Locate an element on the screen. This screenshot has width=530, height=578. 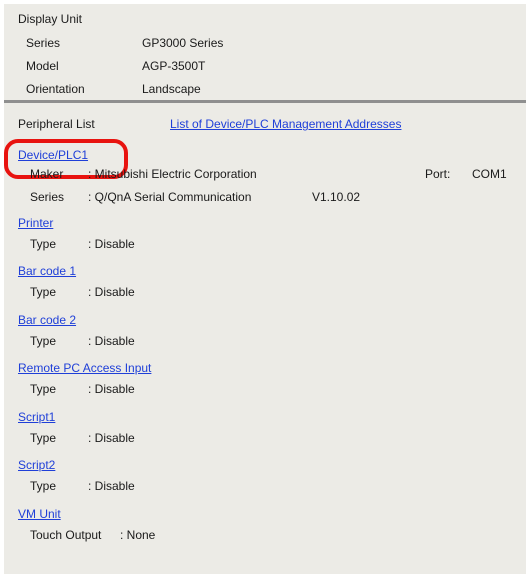
display-model-value: AGP-3500T is located at coordinates (174, 66).